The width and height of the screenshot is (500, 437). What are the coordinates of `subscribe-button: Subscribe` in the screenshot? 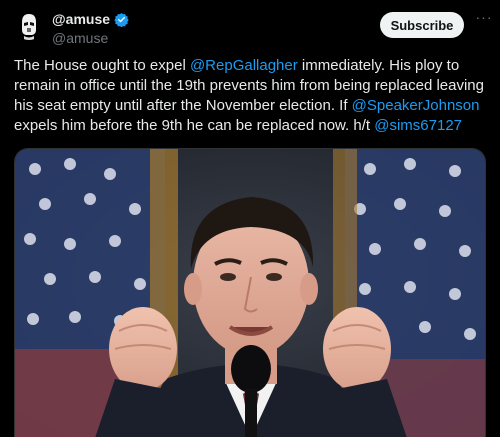 It's located at (422, 25).